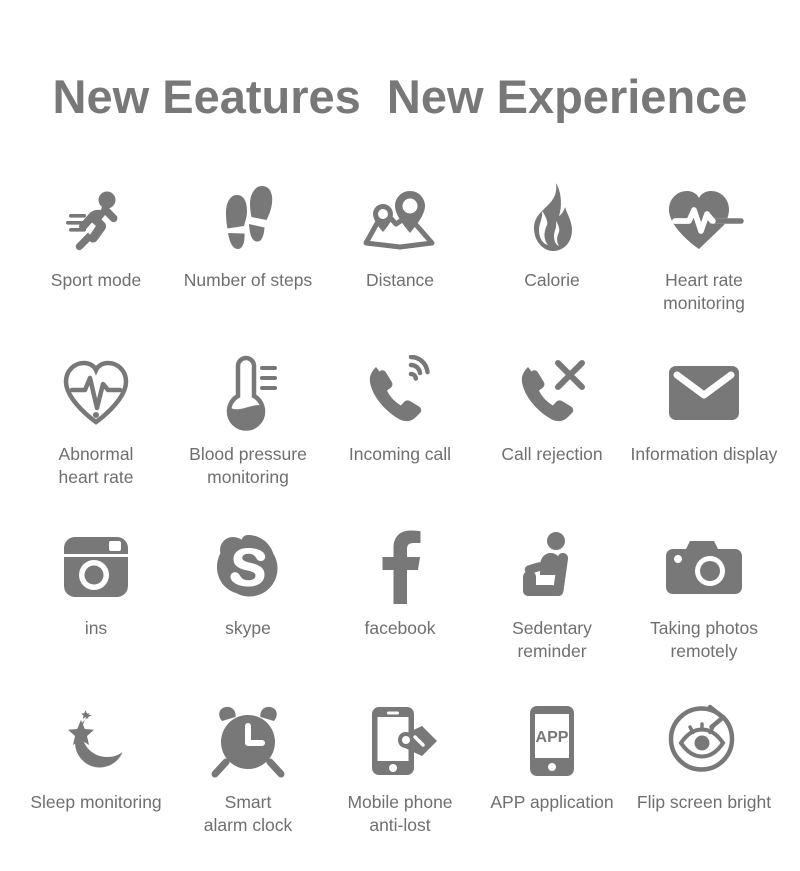  What do you see at coordinates (552, 280) in the screenshot?
I see `feature-label: Calorie` at bounding box center [552, 280].